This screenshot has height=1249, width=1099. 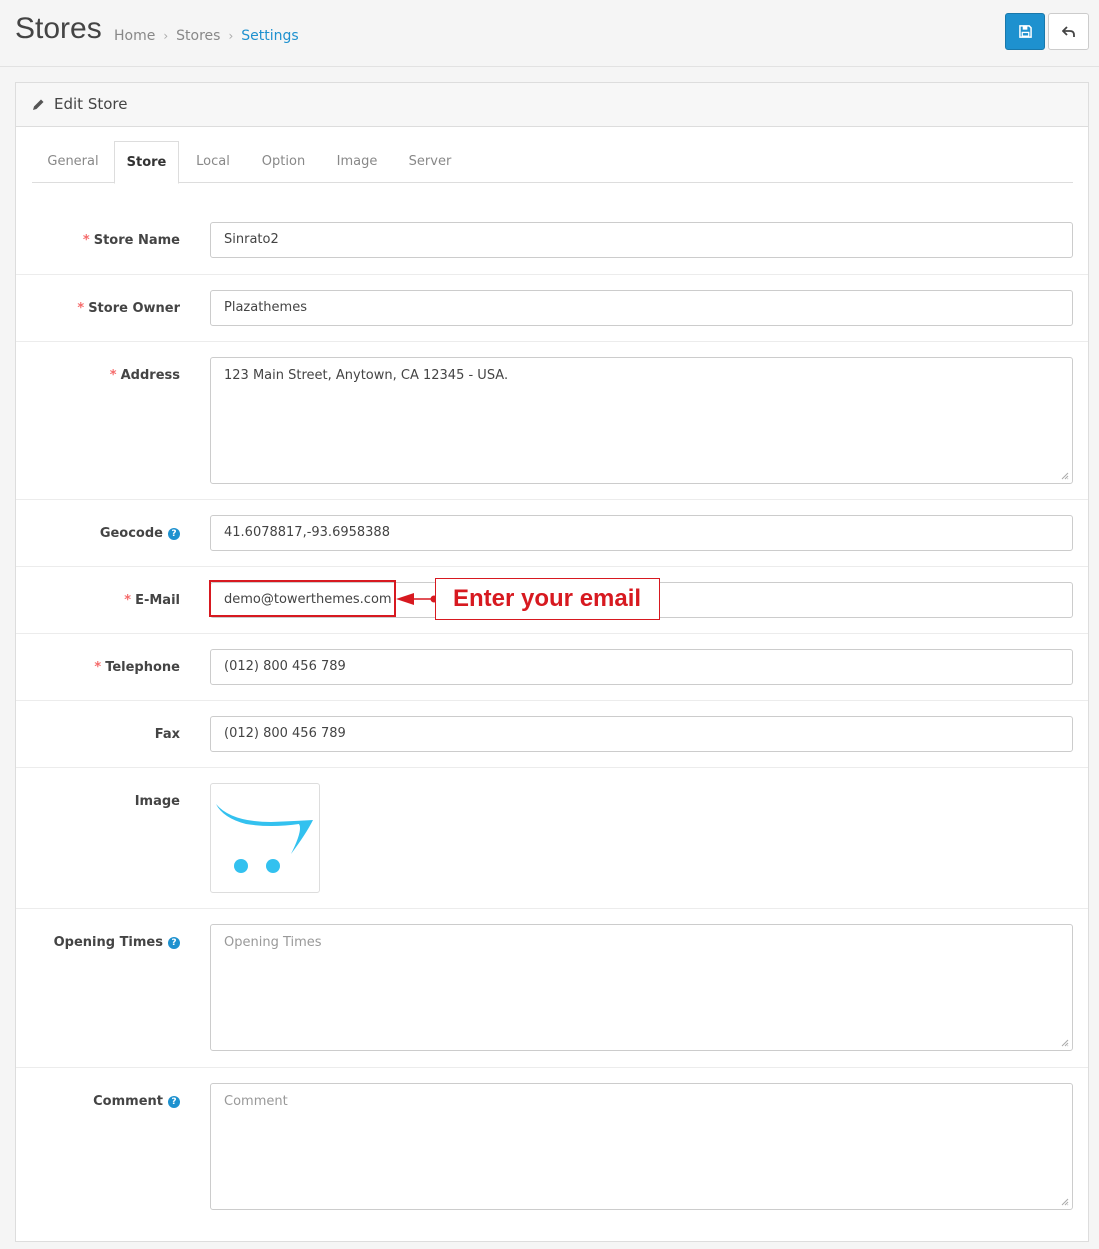 I want to click on fax-label: Fax, so click(x=167, y=734).